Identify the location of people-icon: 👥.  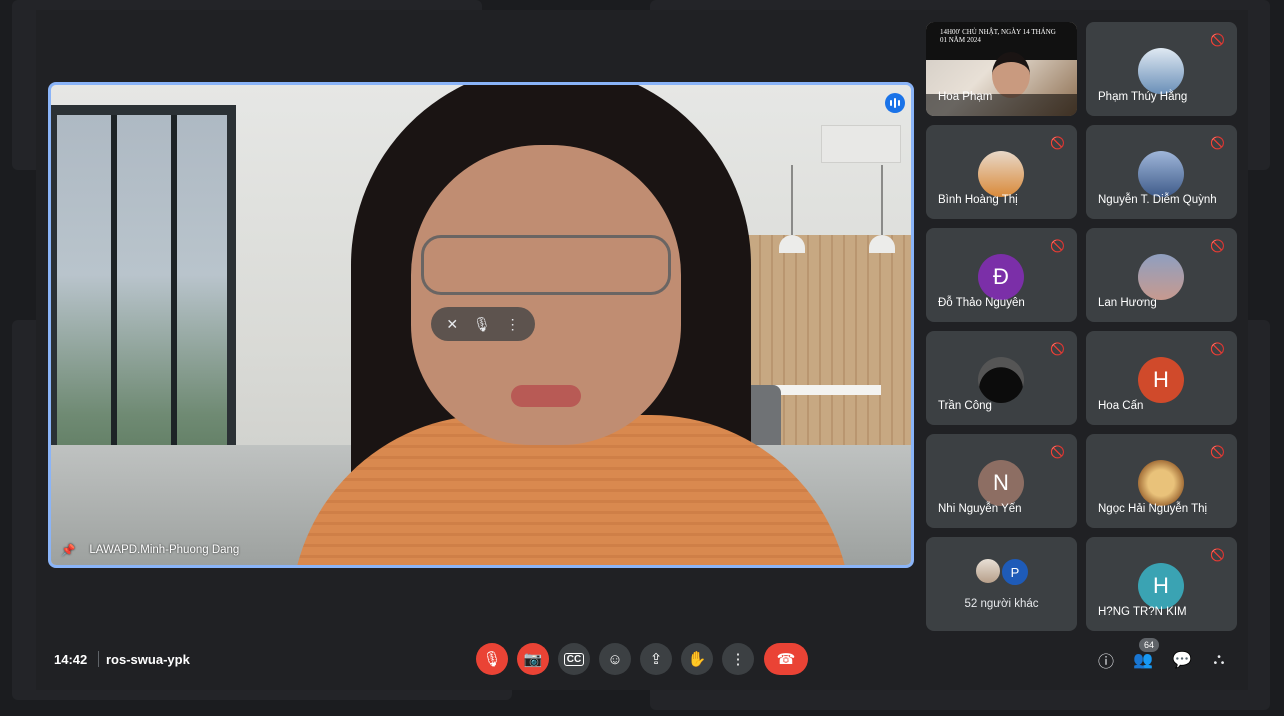
(1143, 660).